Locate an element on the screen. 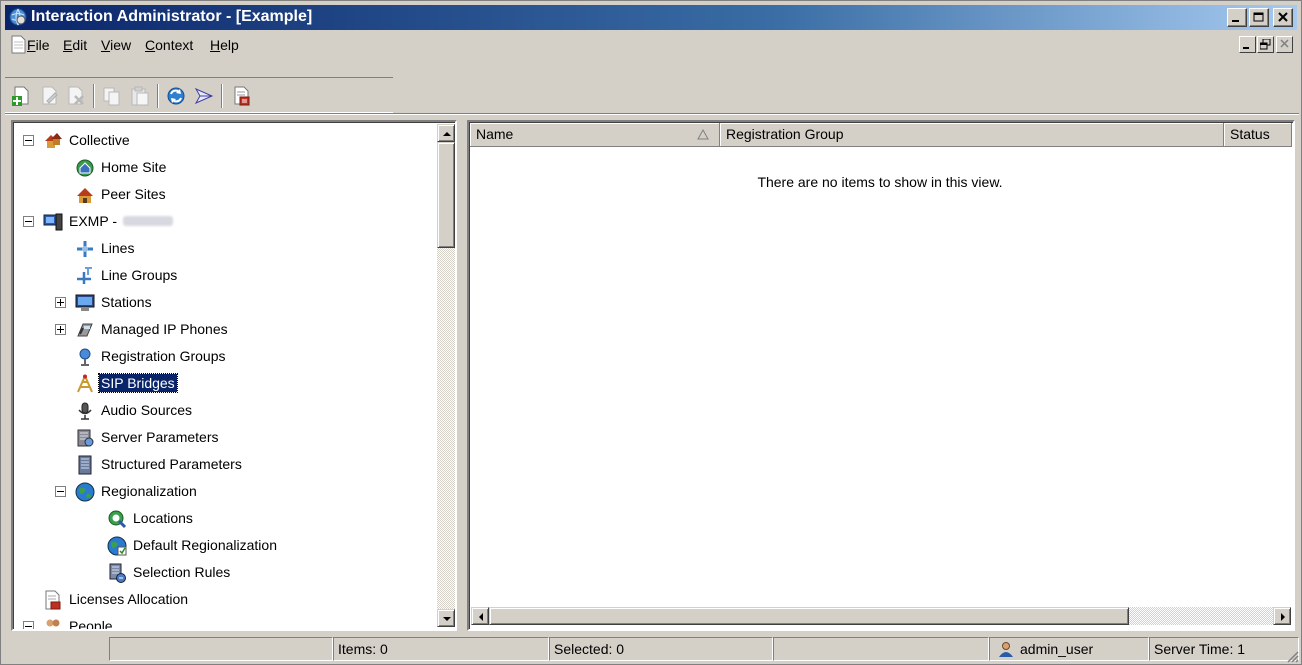 This screenshot has height=665, width=1302. maximize-icon is located at coordinates (1258, 17).